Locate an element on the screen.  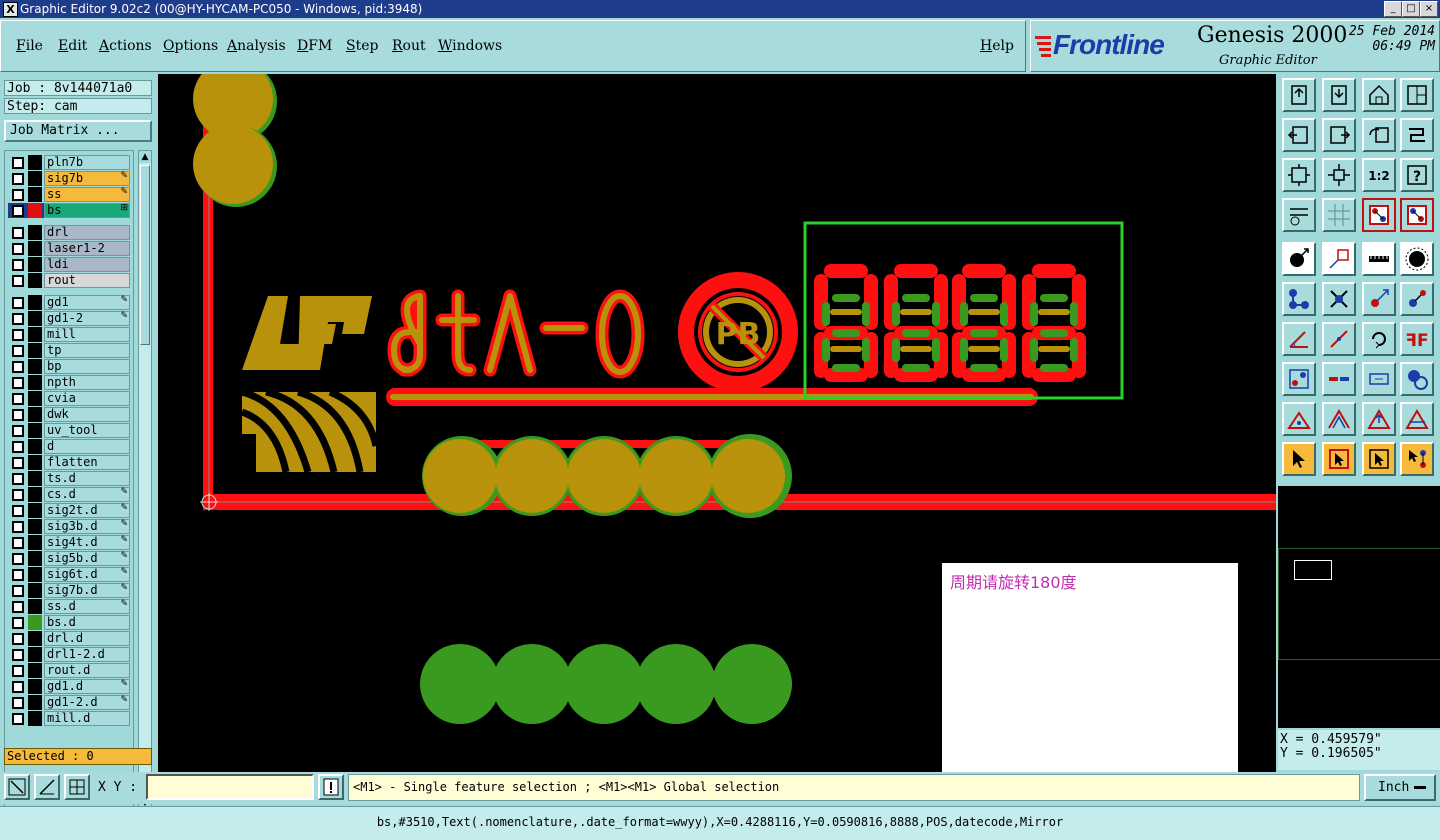
layer-row-rout: rout is located at coordinates (69, 280).